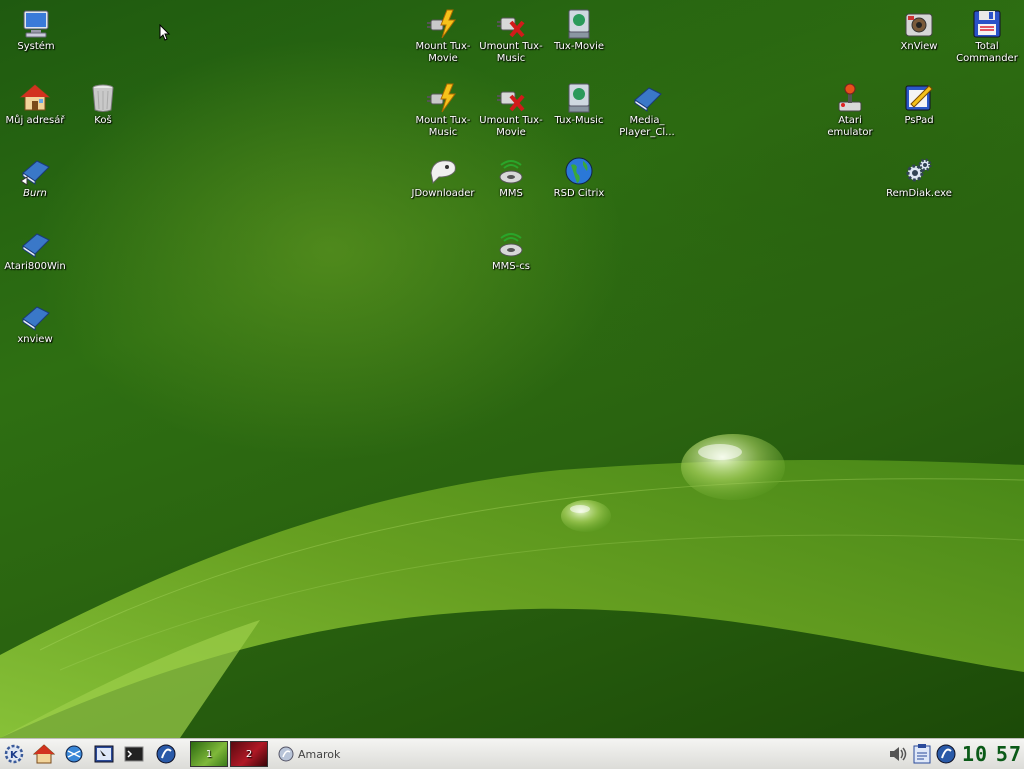  What do you see at coordinates (35, 97) in the screenshot?
I see `home-icon` at bounding box center [35, 97].